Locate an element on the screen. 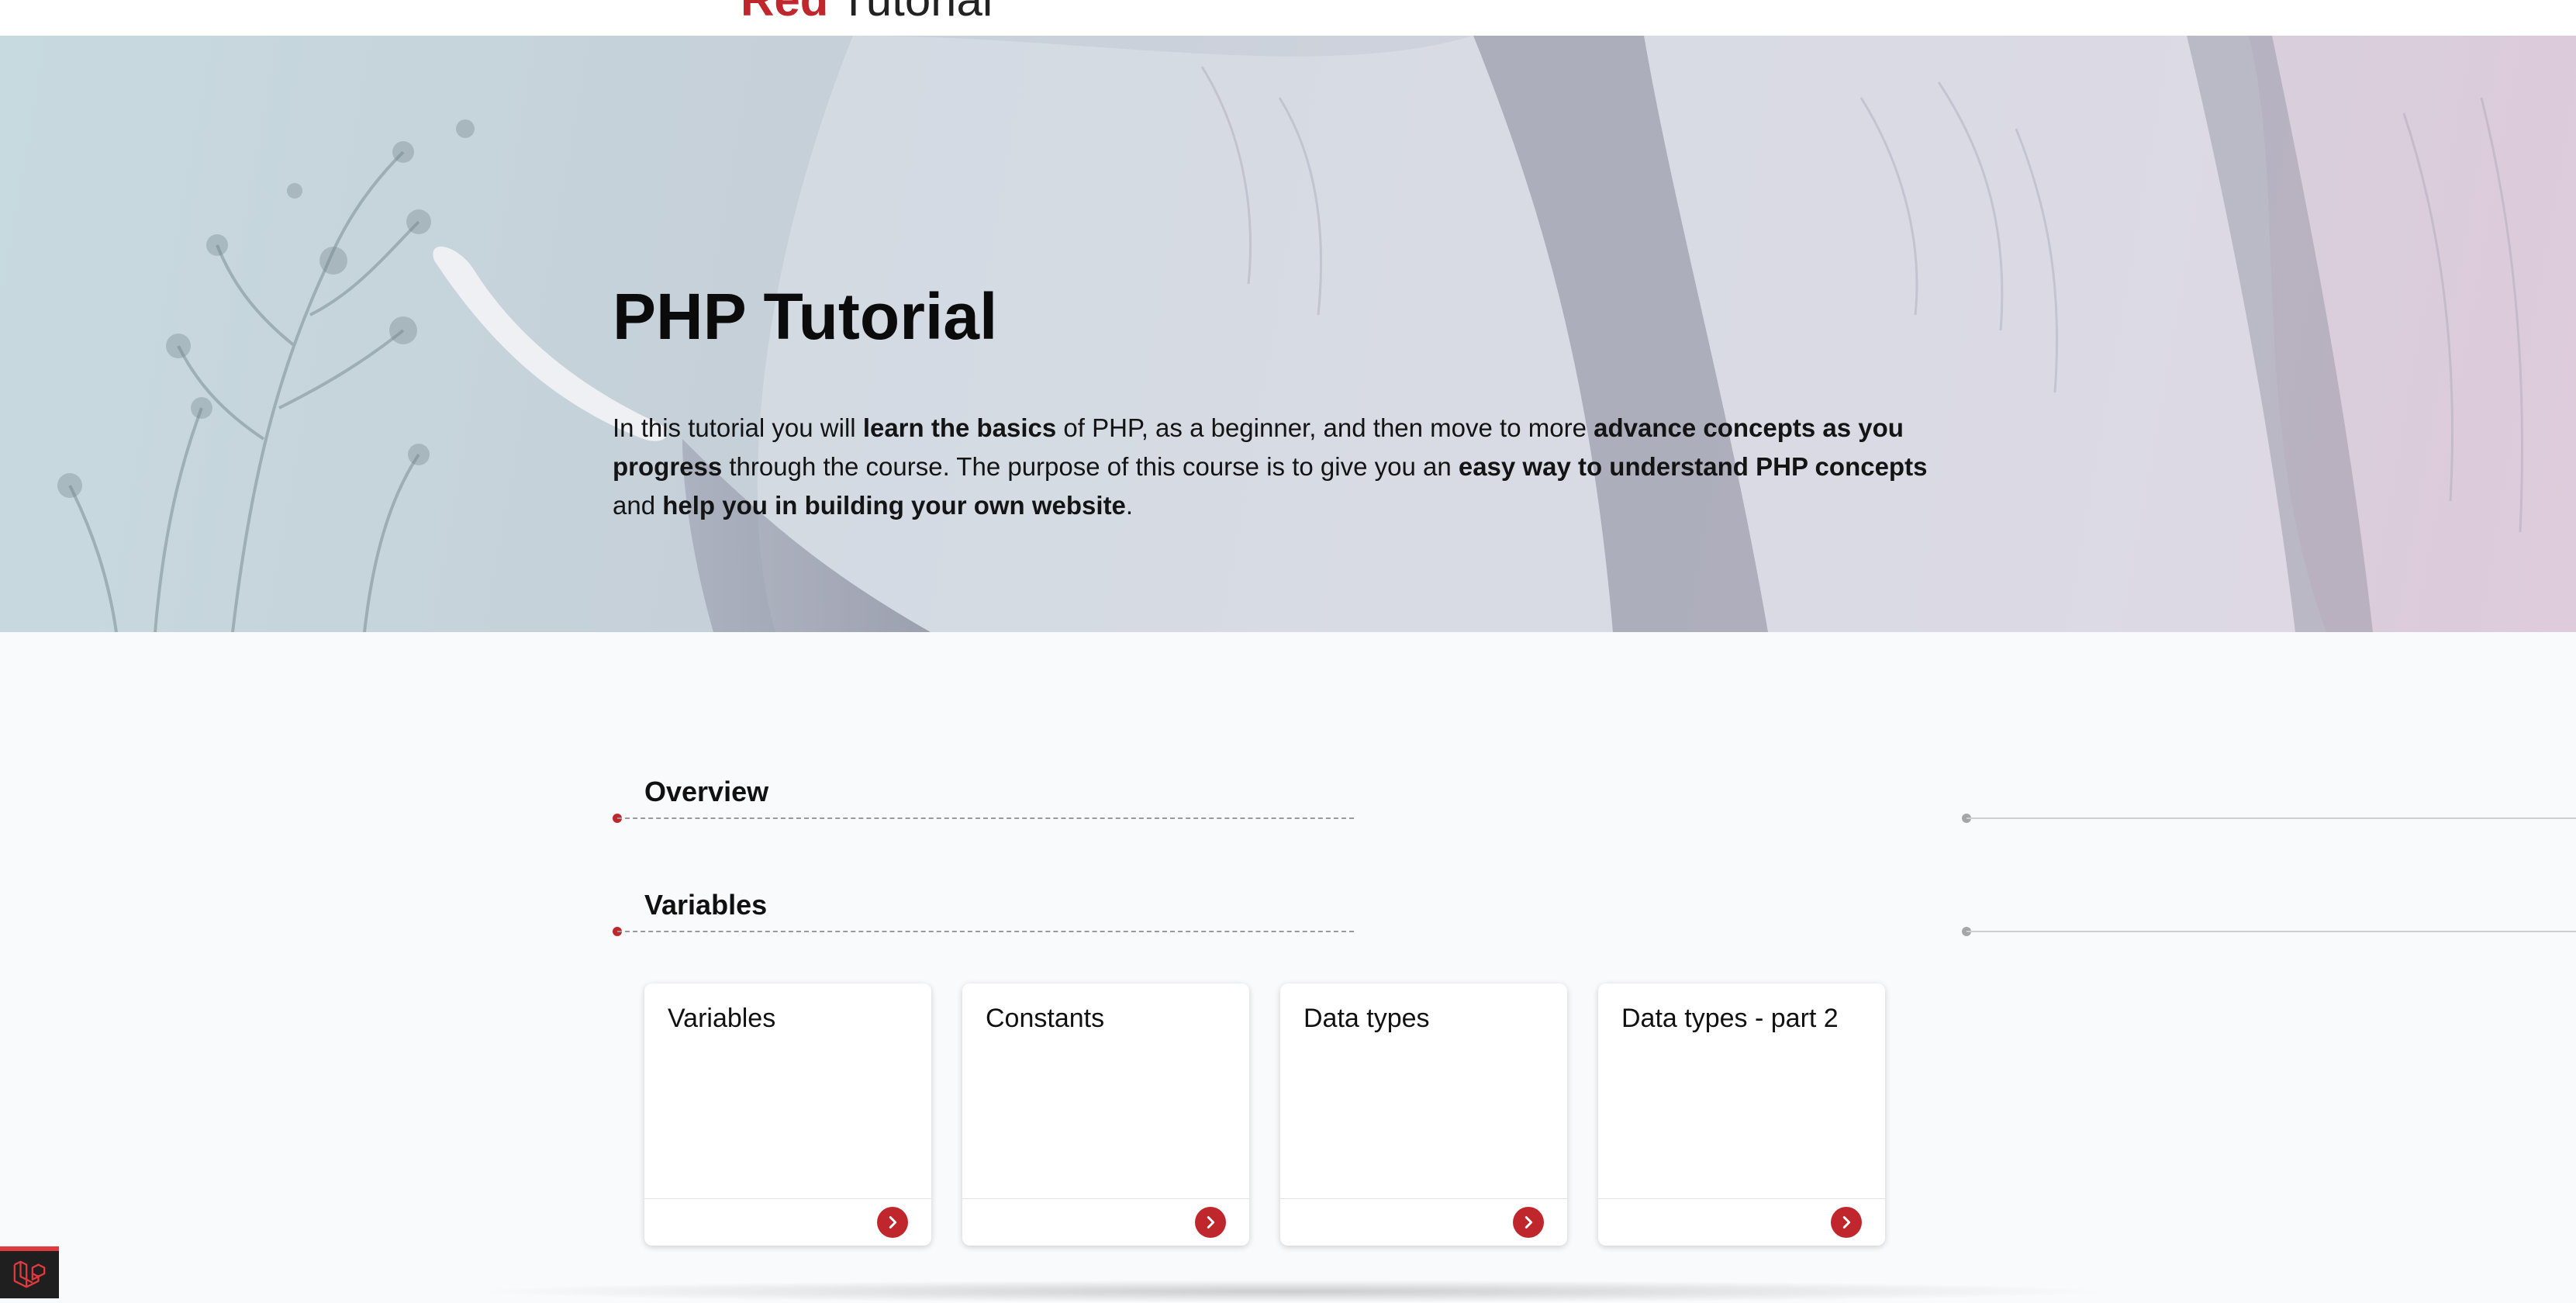 The width and height of the screenshot is (2576, 1303). brand-rest-text: Tutorial is located at coordinates (916, 13).